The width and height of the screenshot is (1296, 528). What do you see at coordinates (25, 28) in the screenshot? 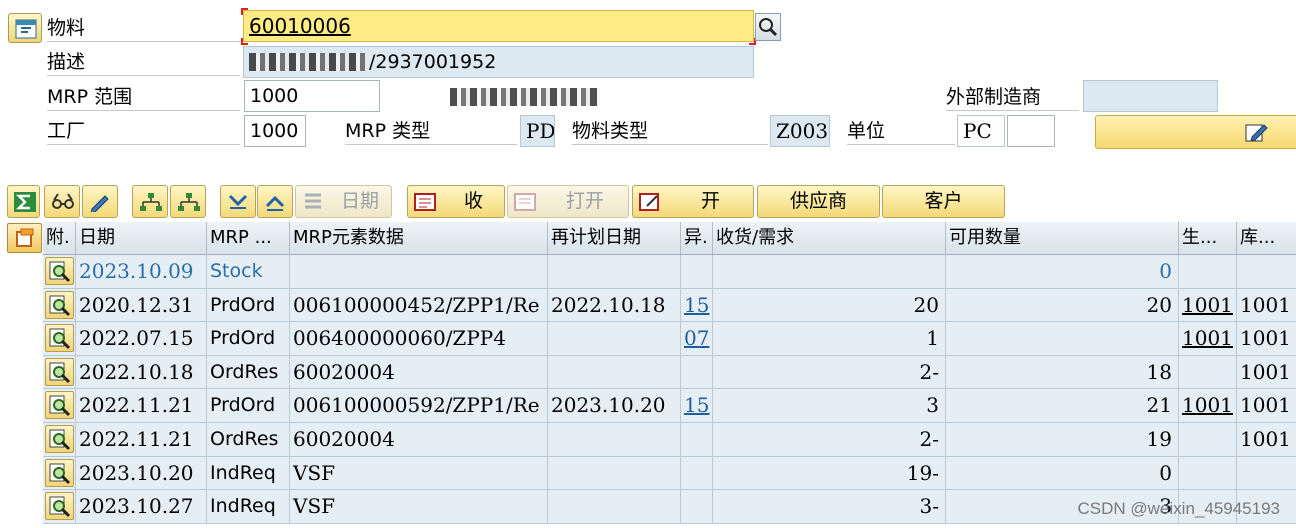
I see `material-tree-icon` at bounding box center [25, 28].